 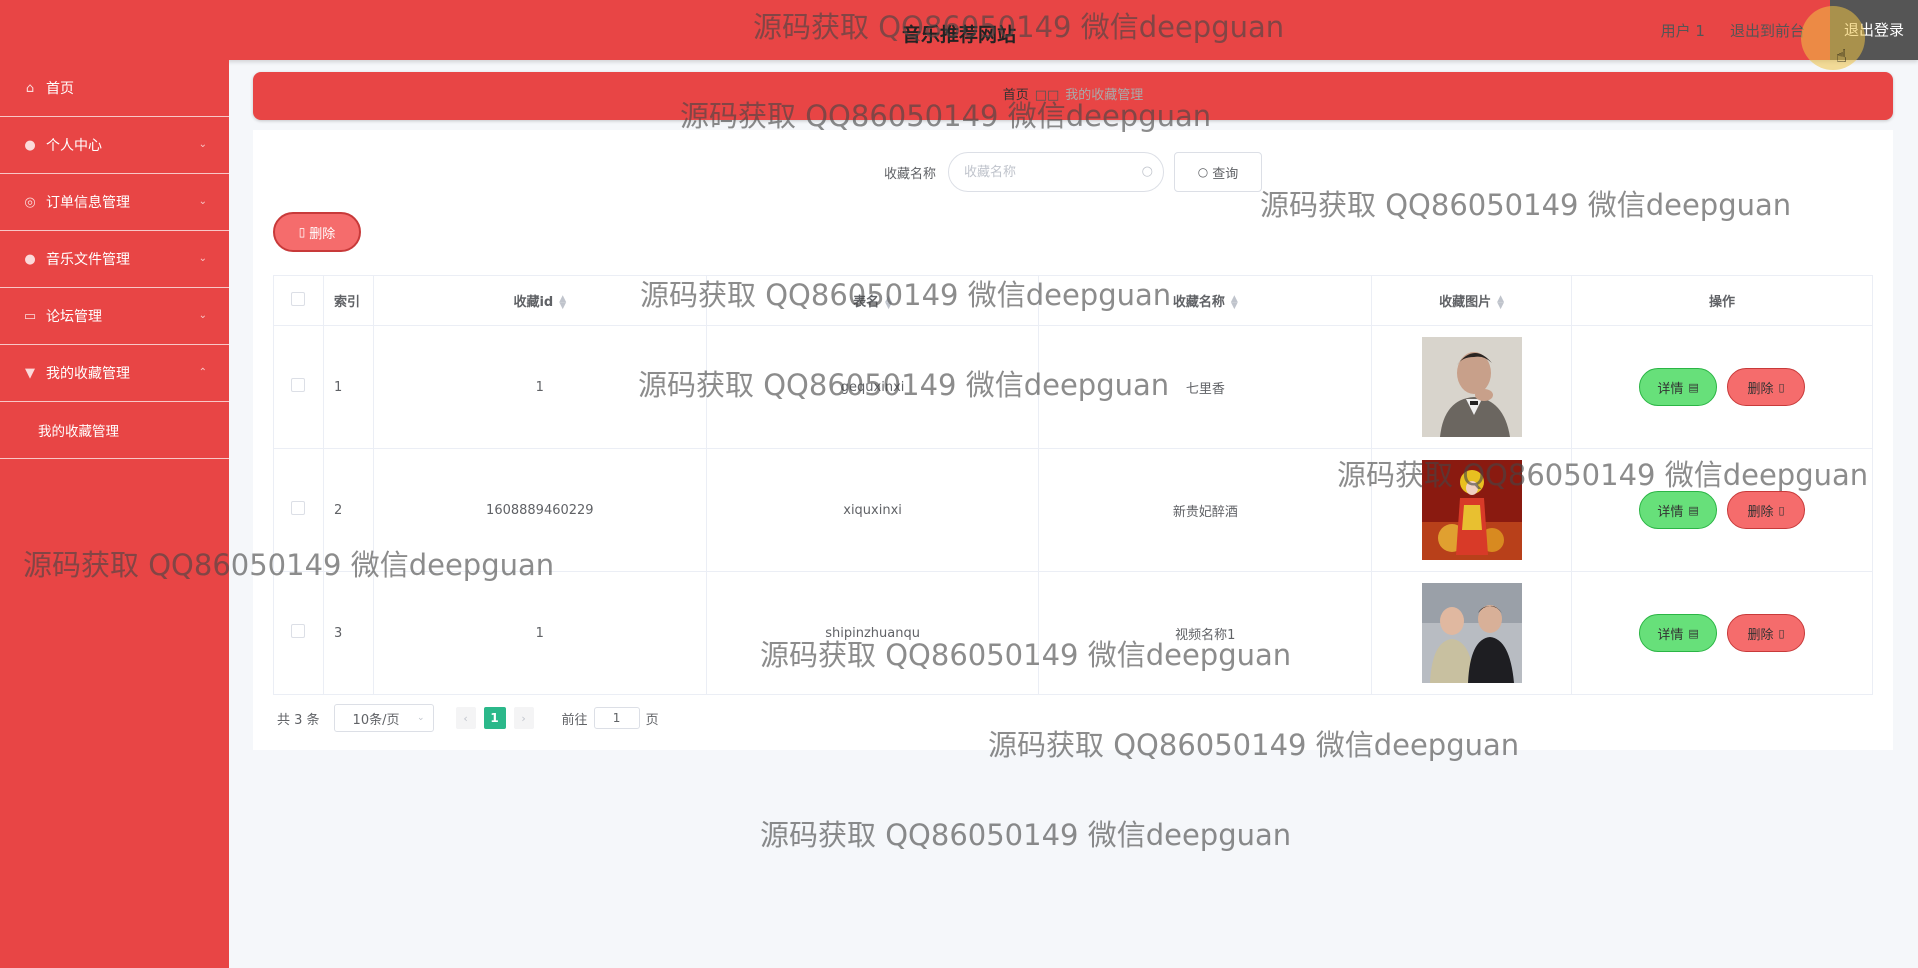 I want to click on sidebar-item-personal-center: ● 个人中心 ⌄, so click(x=114, y=145).